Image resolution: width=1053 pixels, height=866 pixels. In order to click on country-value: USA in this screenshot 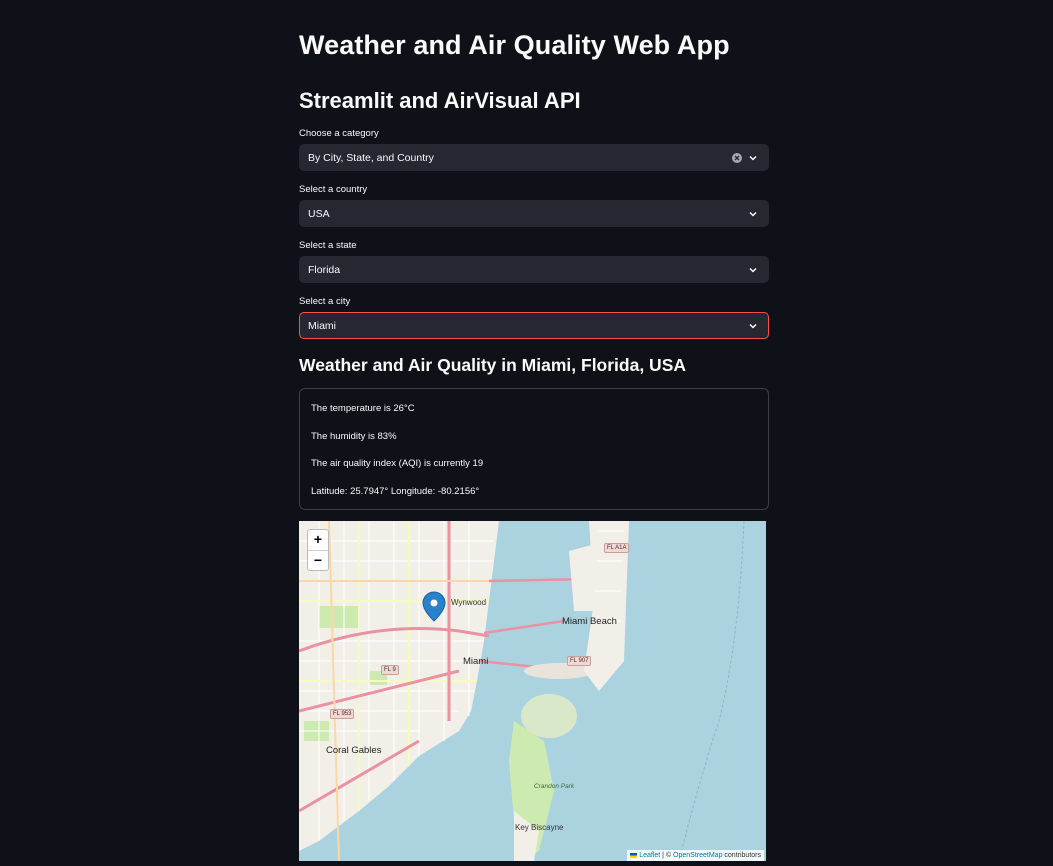, I will do `click(319, 214)`.